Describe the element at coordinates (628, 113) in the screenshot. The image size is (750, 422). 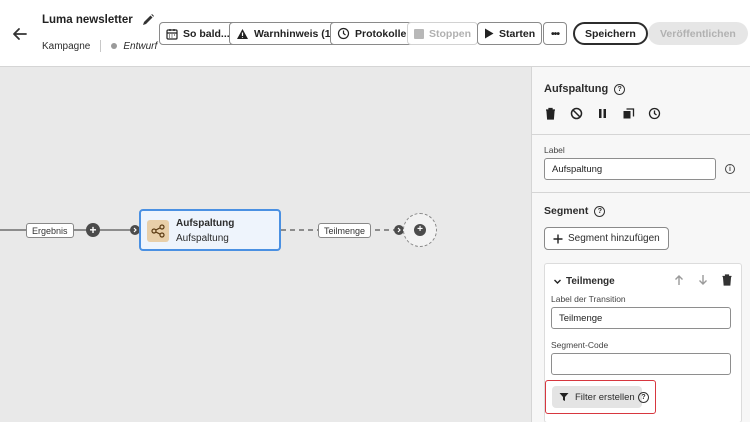
I see `copy-icon` at that location.